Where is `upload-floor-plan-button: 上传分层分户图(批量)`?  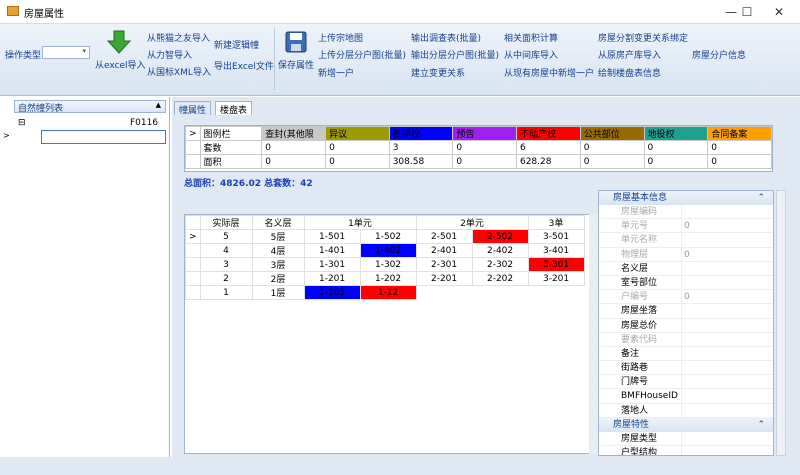 upload-floor-plan-button: 上传分层分户图(批量) is located at coordinates (362, 54).